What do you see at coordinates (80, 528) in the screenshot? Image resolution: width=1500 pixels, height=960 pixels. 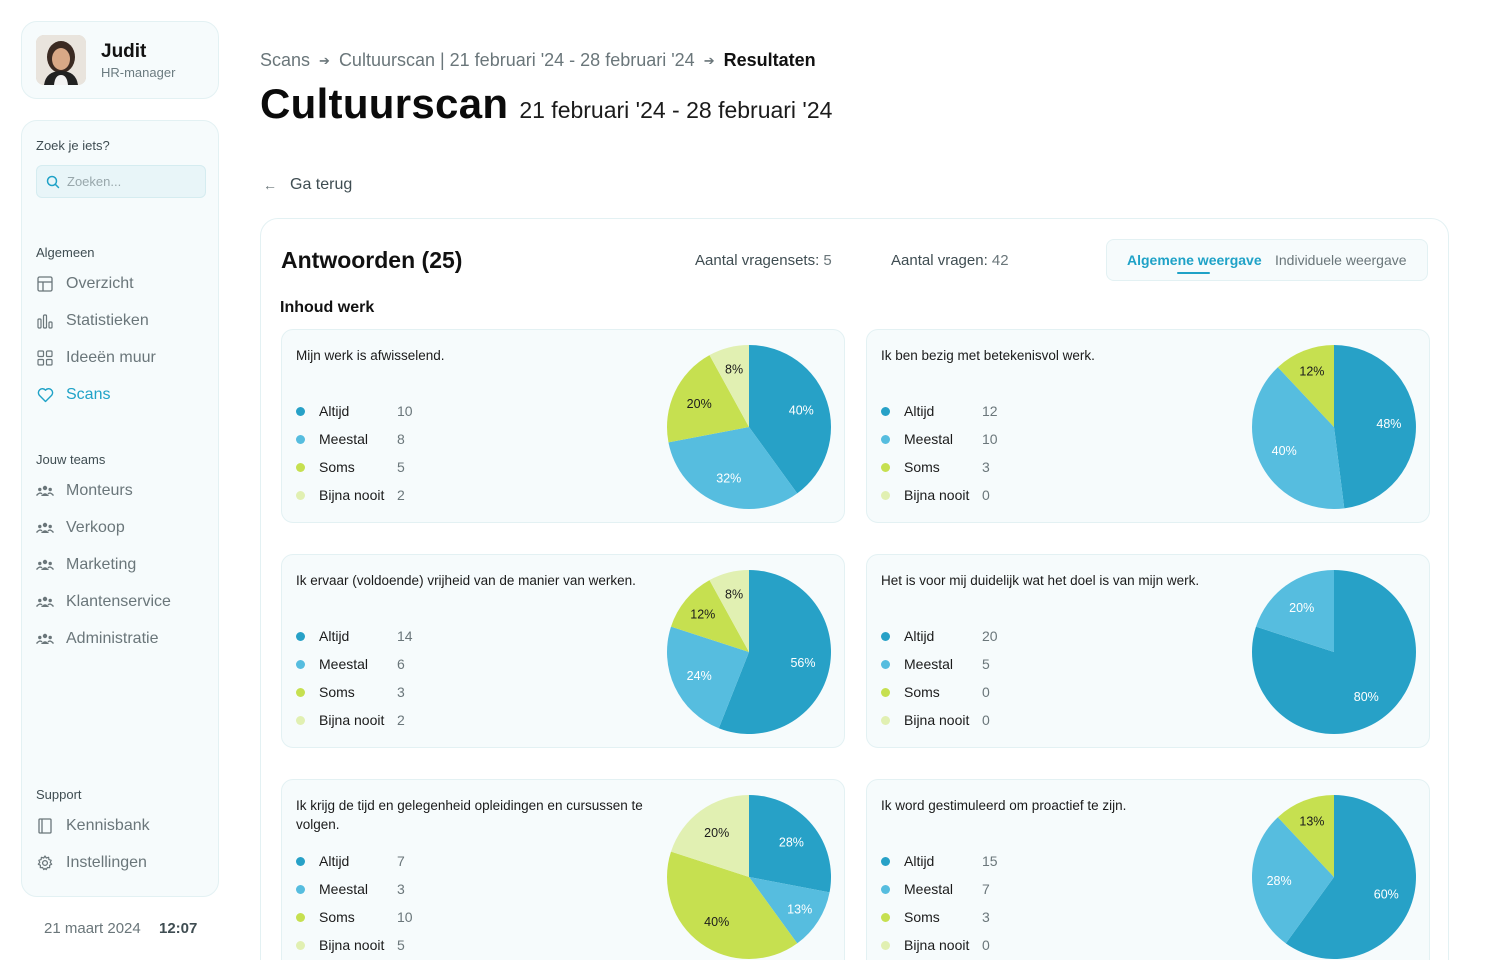 I see `team-item-verkoop: Verkoop` at bounding box center [80, 528].